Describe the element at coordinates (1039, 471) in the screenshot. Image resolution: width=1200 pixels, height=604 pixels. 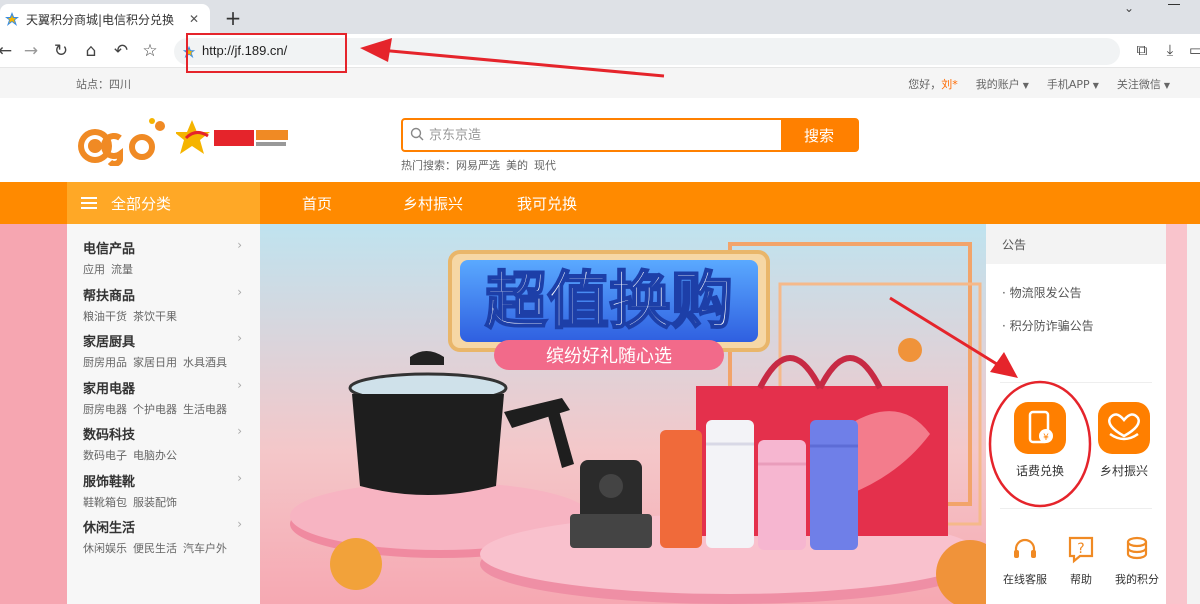
I see `service-label: 话费兑换` at that location.